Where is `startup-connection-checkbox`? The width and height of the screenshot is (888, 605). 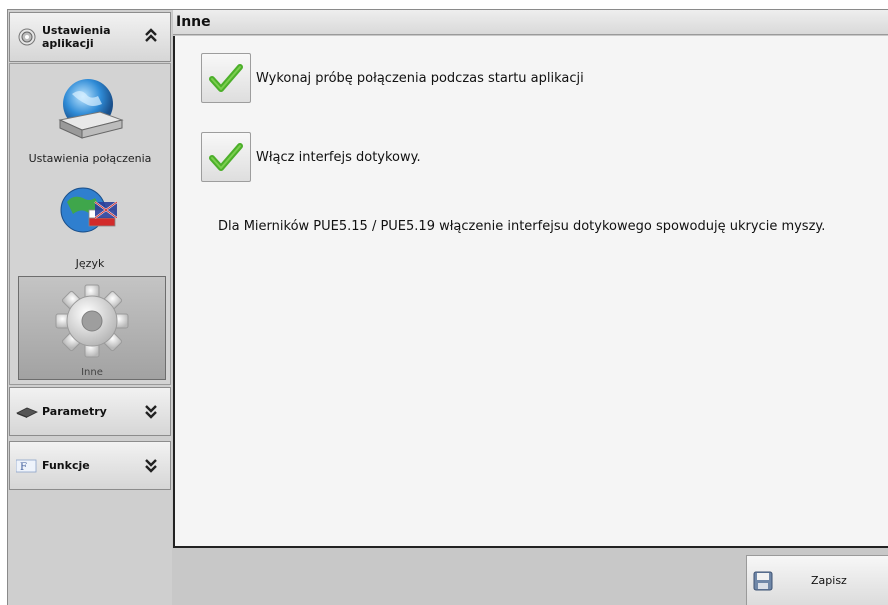 startup-connection-checkbox is located at coordinates (226, 78).